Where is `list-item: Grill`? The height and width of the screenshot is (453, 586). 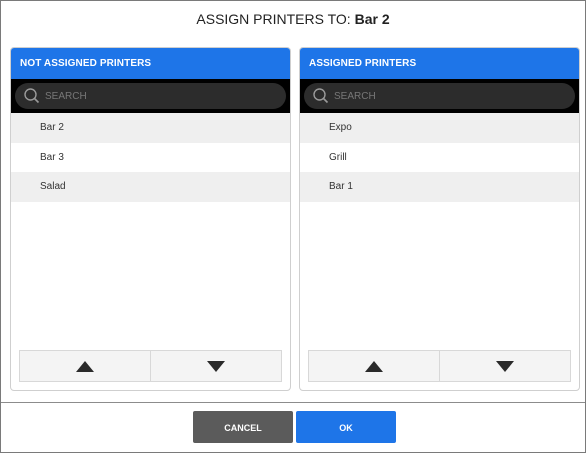 list-item: Grill is located at coordinates (439, 157).